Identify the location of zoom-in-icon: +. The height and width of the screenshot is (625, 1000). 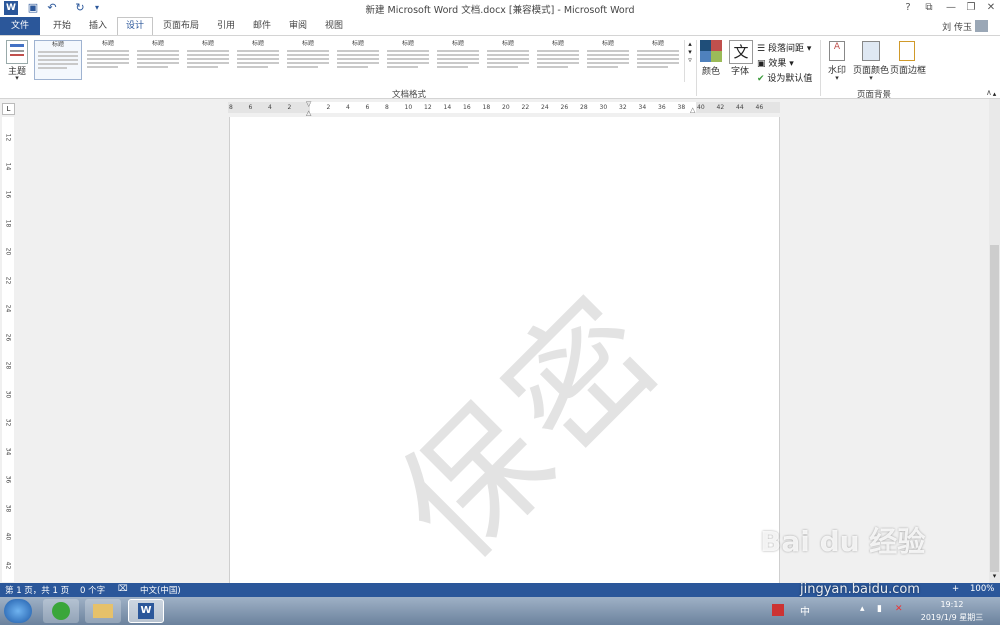
(955, 589).